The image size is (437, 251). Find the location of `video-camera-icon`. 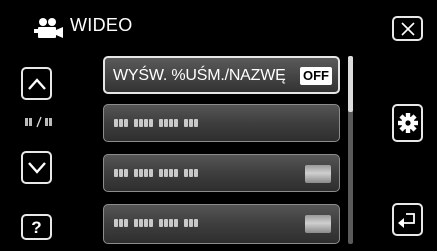

video-camera-icon is located at coordinates (48, 28).